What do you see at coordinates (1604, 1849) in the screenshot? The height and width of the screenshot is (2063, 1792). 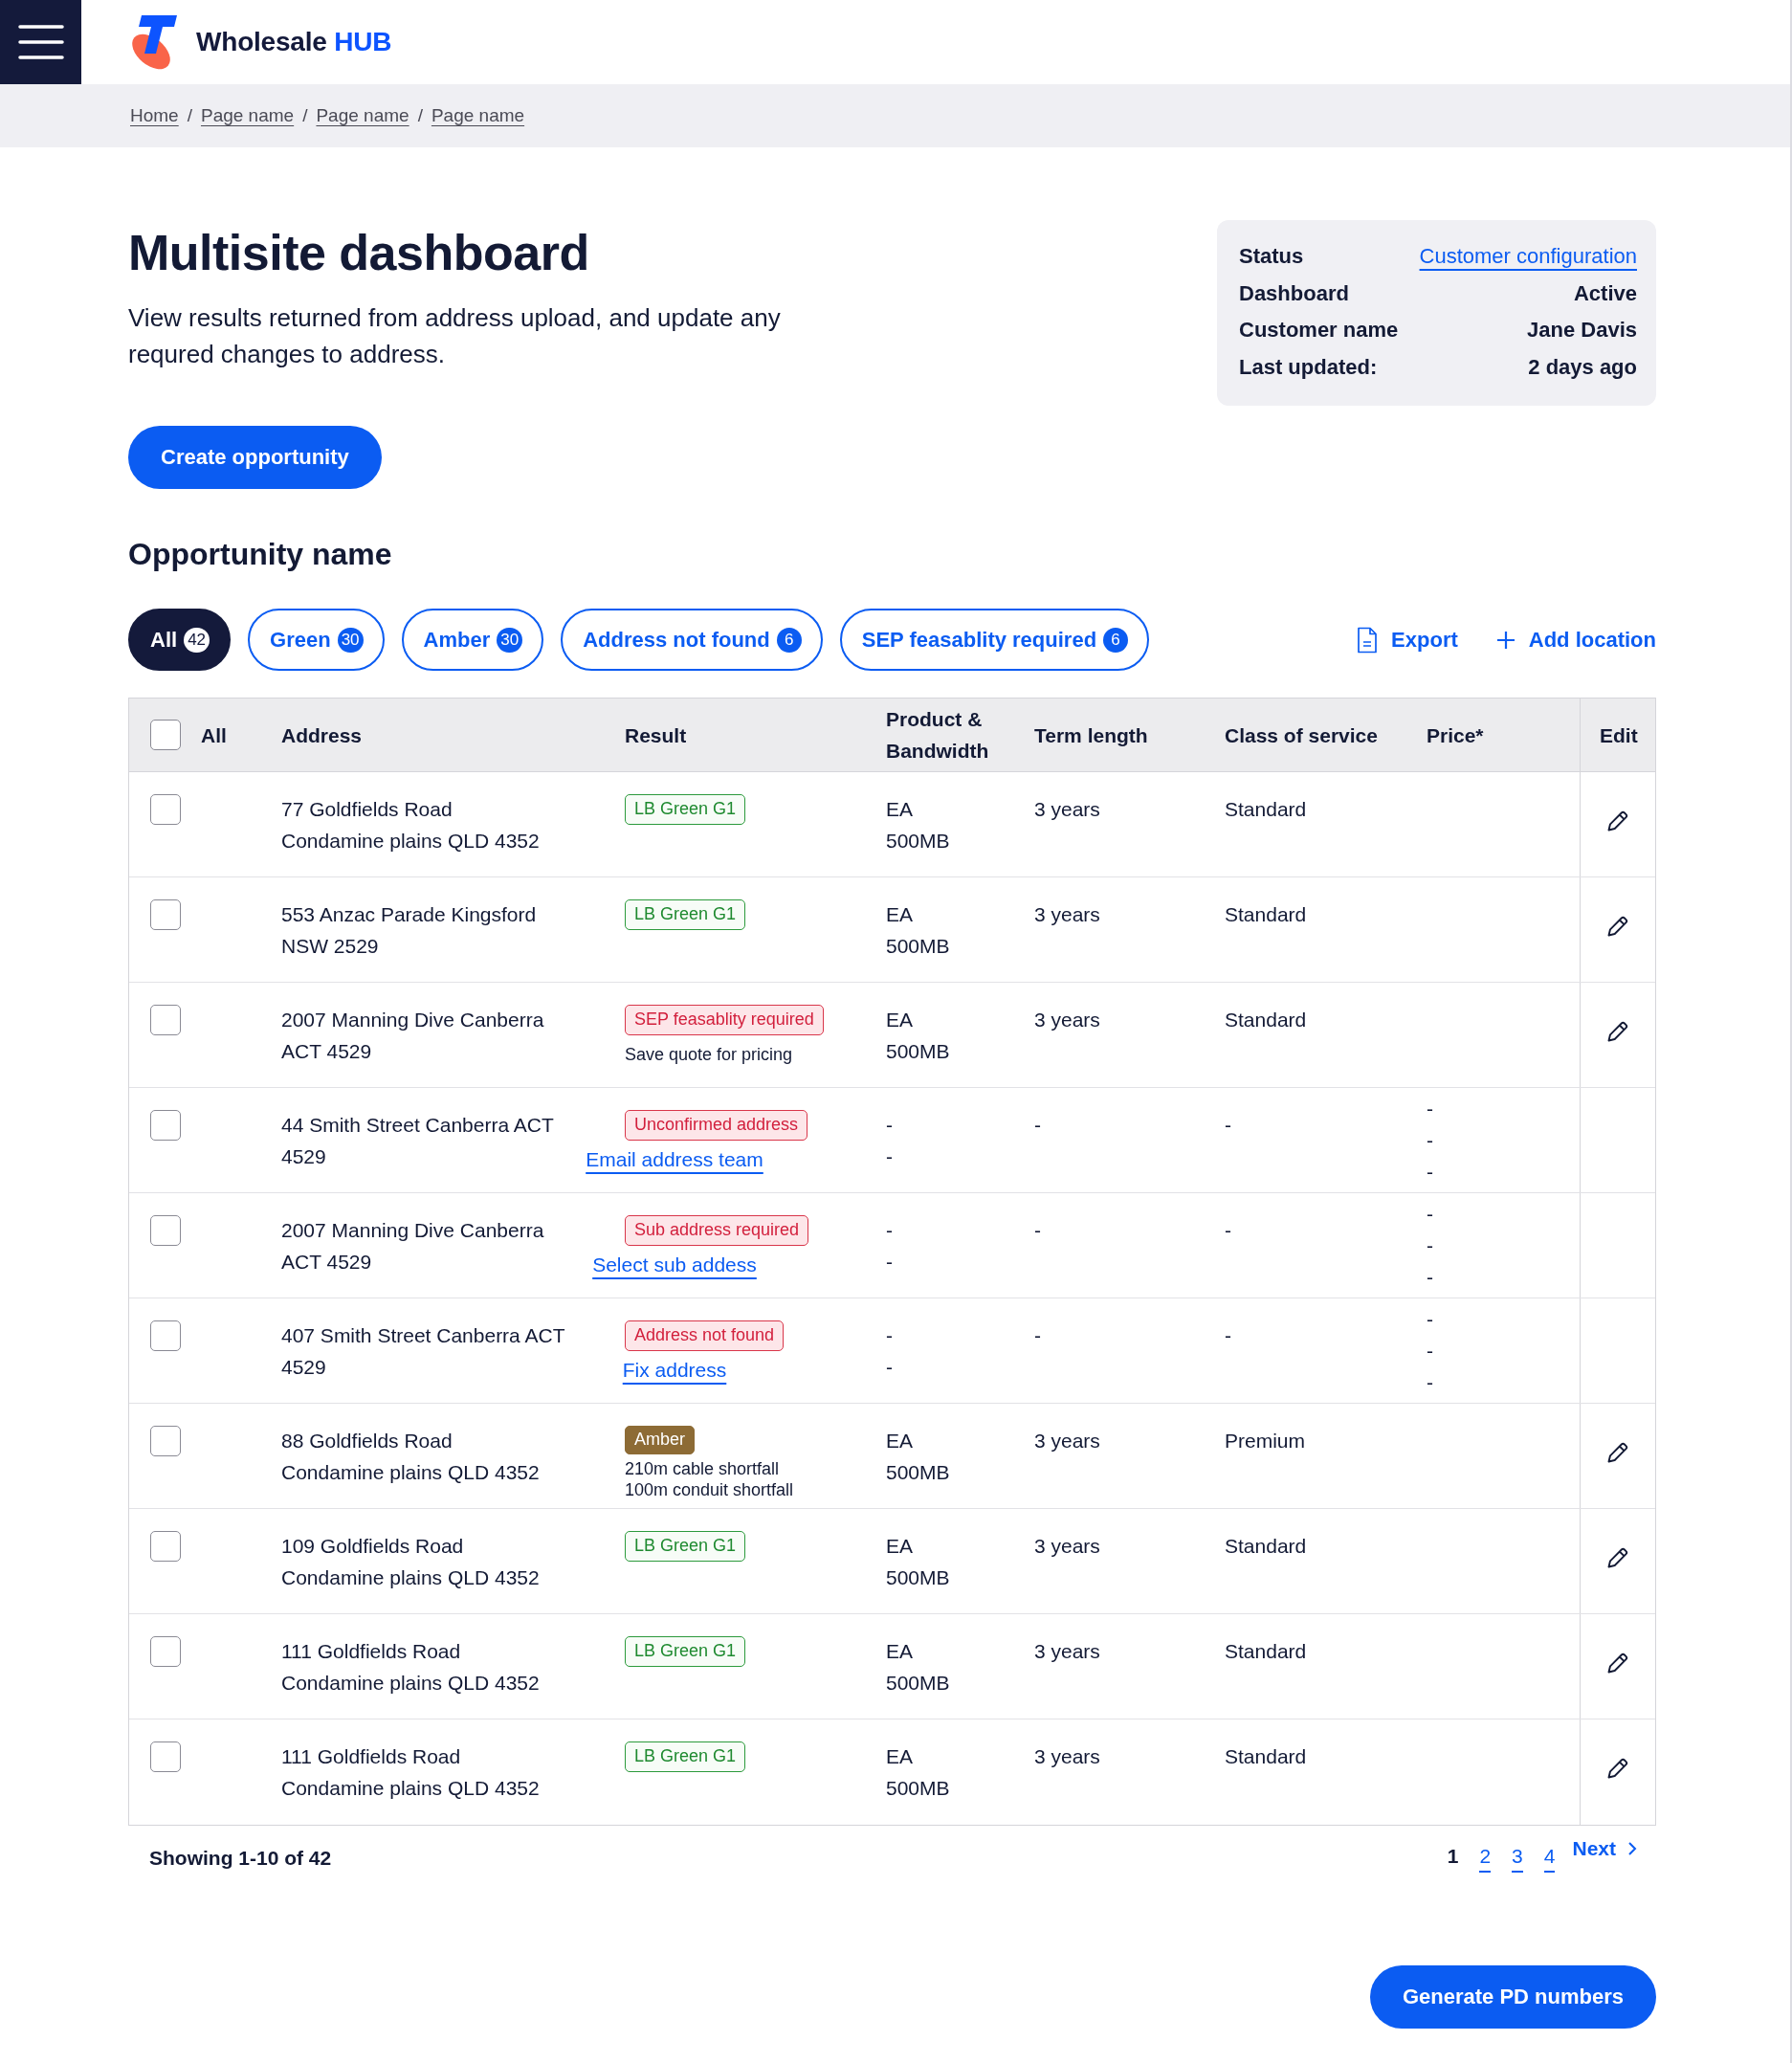 I see `next-link: Next` at bounding box center [1604, 1849].